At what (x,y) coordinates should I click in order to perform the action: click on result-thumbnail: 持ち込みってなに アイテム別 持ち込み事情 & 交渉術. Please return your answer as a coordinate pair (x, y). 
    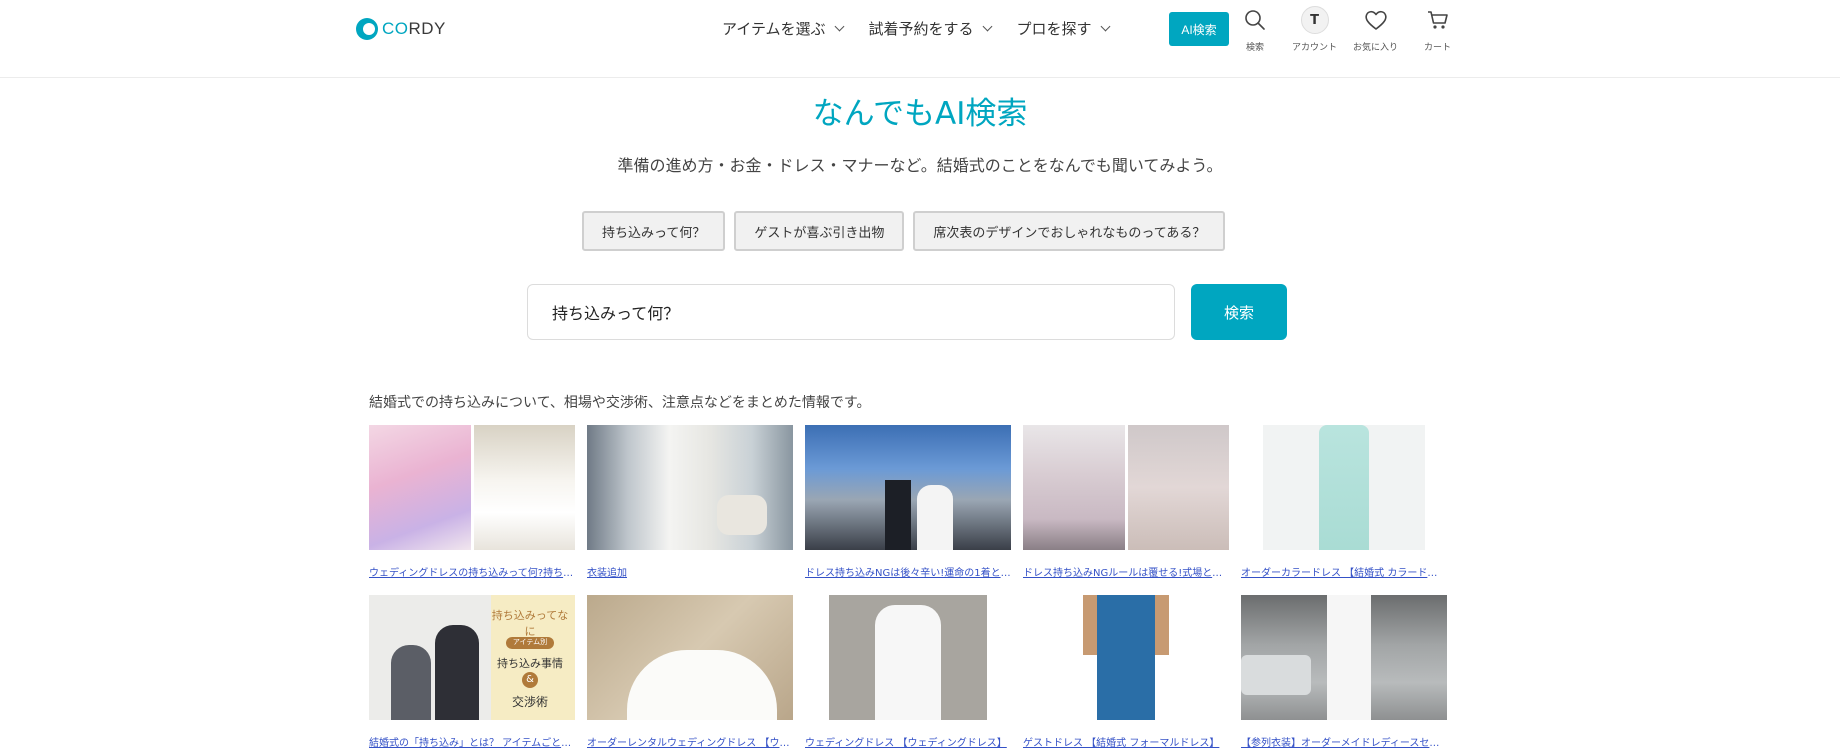
    Looking at the image, I should click on (472, 657).